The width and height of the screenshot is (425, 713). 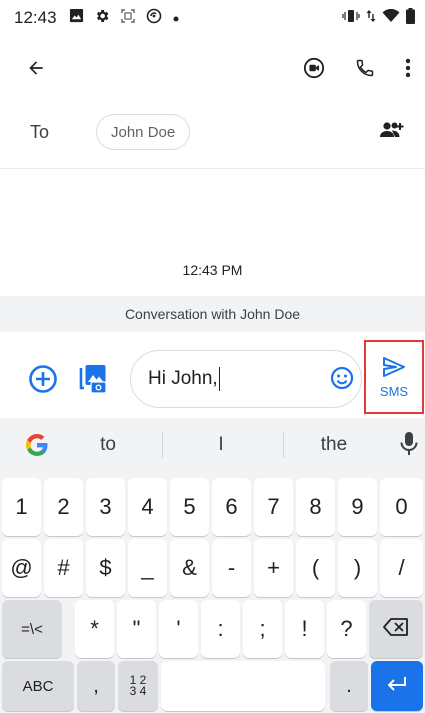 I want to click on backspace-key, so click(x=396, y=629).